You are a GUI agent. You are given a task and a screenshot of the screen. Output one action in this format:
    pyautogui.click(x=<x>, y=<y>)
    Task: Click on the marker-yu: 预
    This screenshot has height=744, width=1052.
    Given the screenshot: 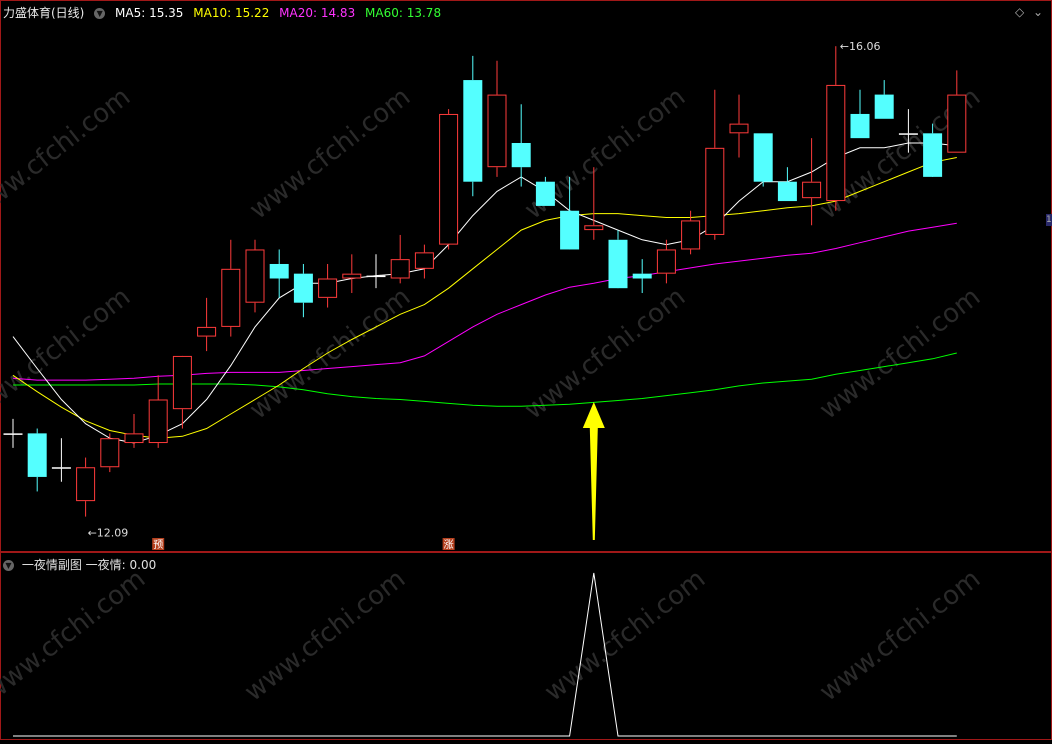 What is the action you would take?
    pyautogui.click(x=158, y=545)
    